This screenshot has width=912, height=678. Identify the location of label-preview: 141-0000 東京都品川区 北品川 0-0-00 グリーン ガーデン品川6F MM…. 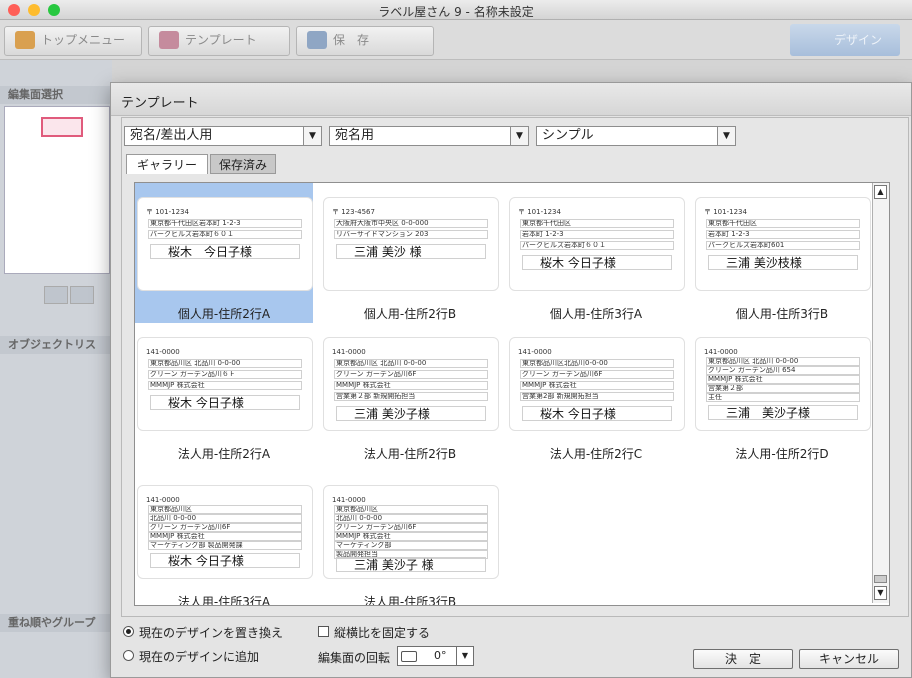
(411, 384).